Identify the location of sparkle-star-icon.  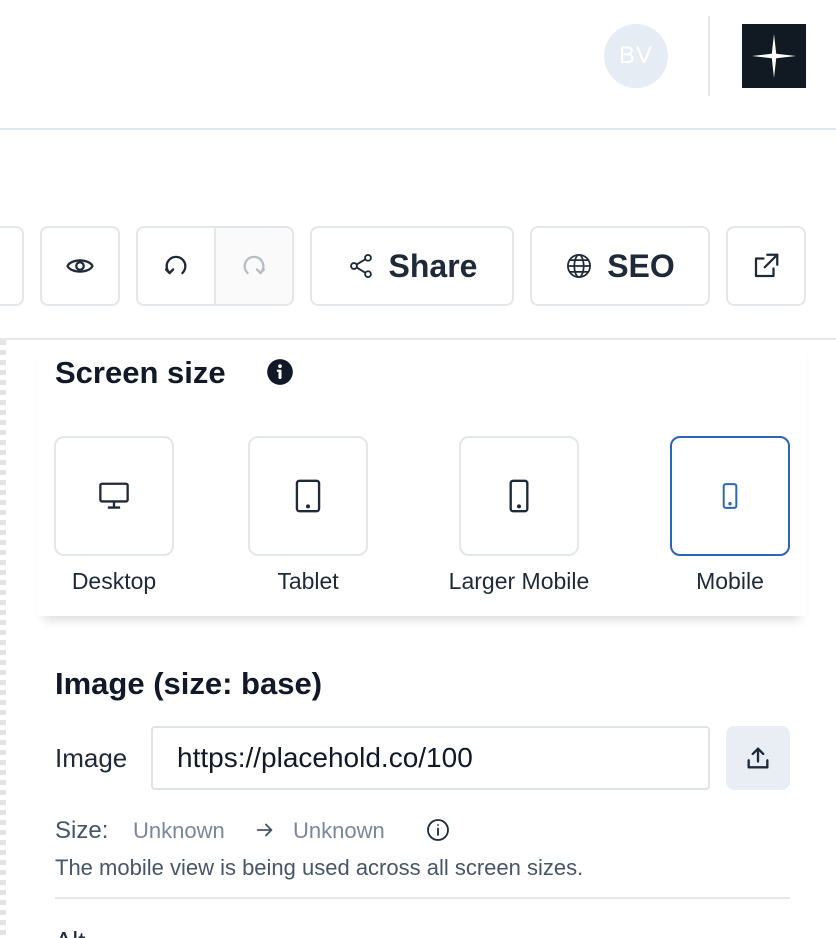
(774, 56).